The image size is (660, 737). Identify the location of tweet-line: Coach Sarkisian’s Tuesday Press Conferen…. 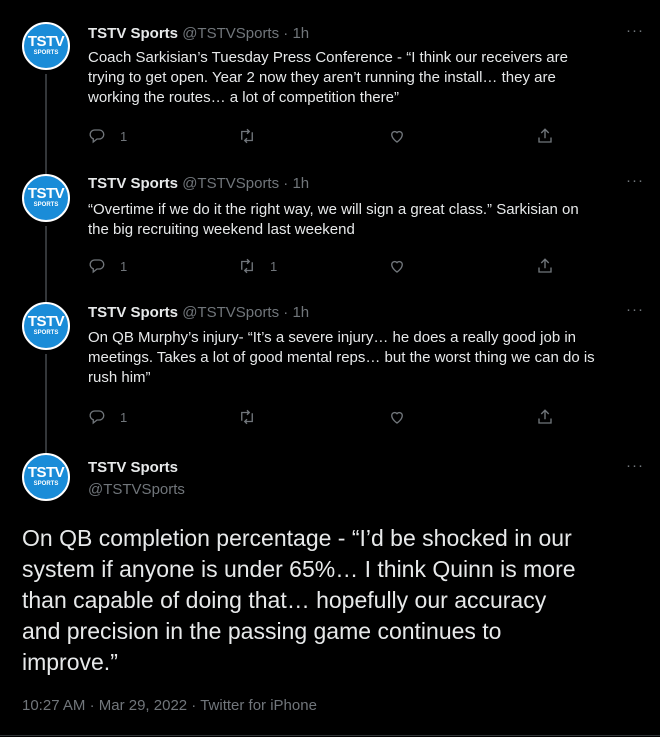
(328, 57).